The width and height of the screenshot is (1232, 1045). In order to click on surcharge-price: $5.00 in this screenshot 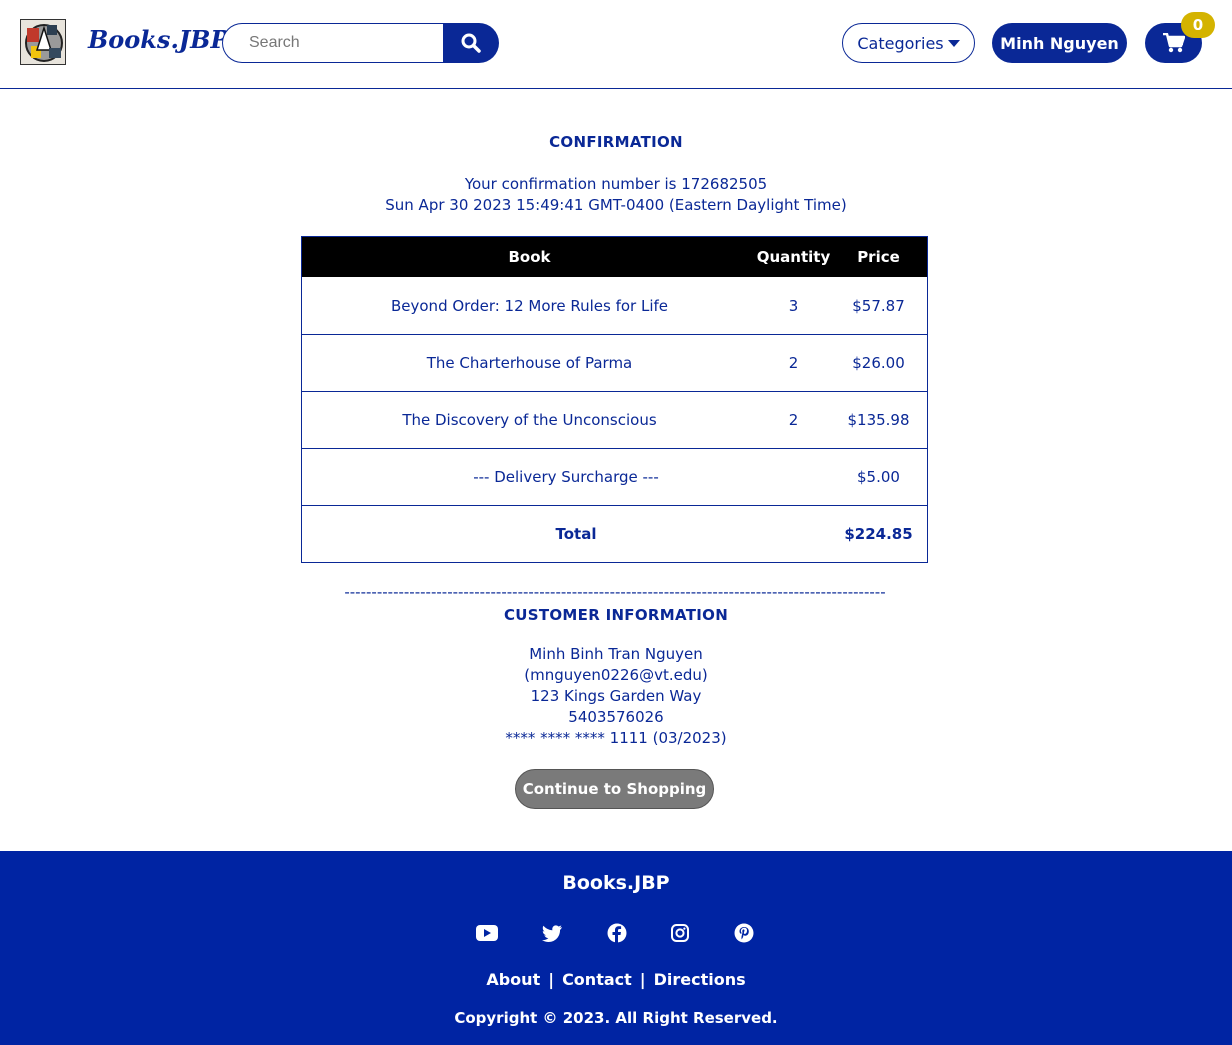, I will do `click(878, 477)`.